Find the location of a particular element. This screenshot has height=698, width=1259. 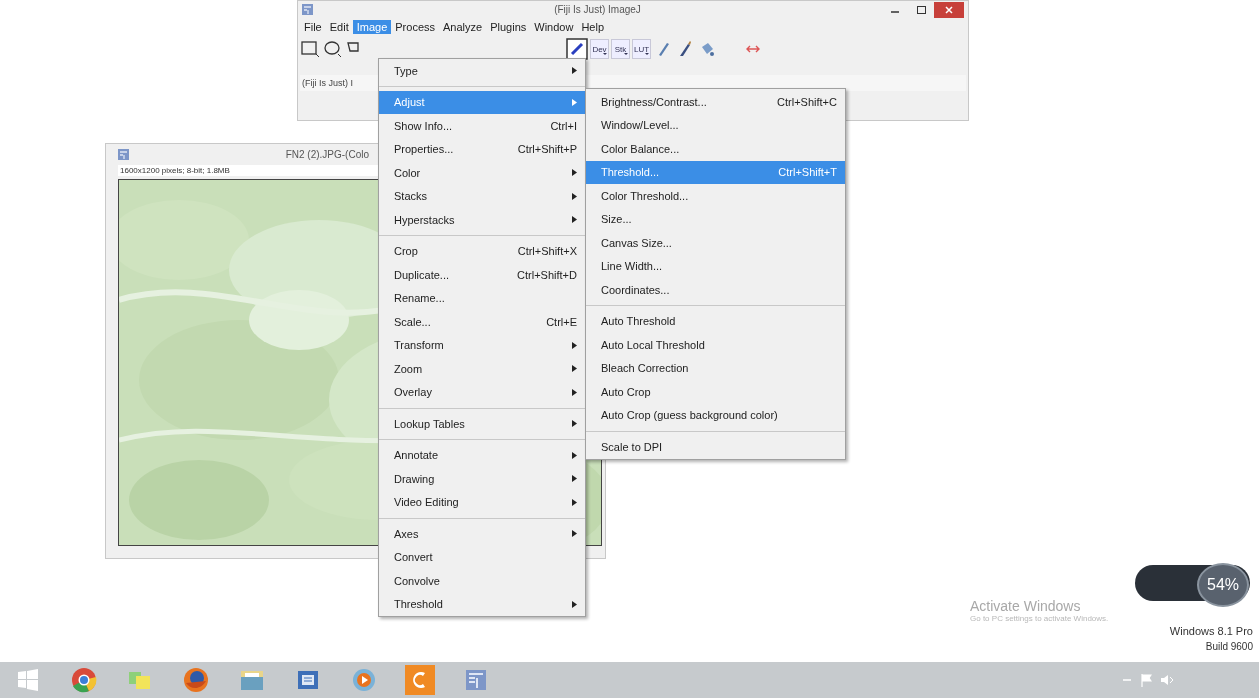

menu-item: Duplicate... Ctrl+Shift+D is located at coordinates (482, 275).